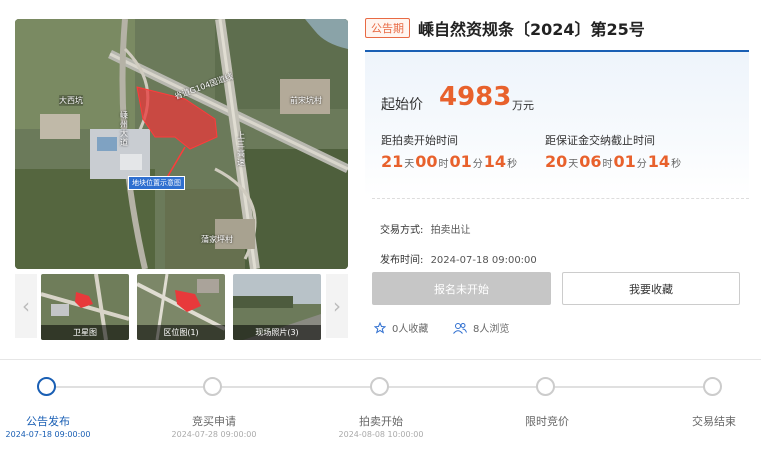 The width and height of the screenshot is (761, 449). What do you see at coordinates (560, 198) in the screenshot?
I see `dashed-divider` at bounding box center [560, 198].